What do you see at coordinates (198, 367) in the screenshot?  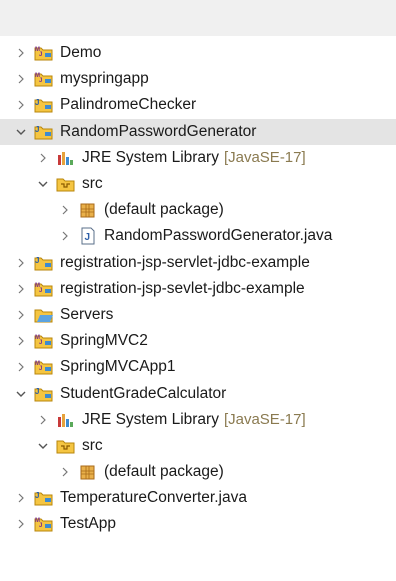 I see `tree-item-springmvcapp1-12: M J SpringMVCApp1` at bounding box center [198, 367].